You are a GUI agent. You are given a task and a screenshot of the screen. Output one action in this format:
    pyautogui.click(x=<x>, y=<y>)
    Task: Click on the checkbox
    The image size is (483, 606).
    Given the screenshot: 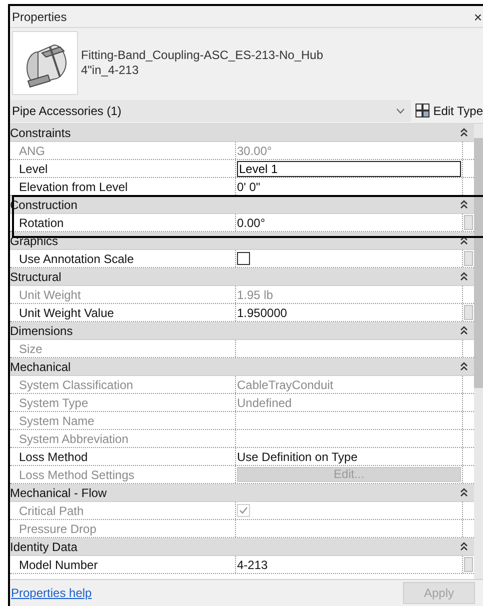 What is the action you would take?
    pyautogui.click(x=243, y=258)
    